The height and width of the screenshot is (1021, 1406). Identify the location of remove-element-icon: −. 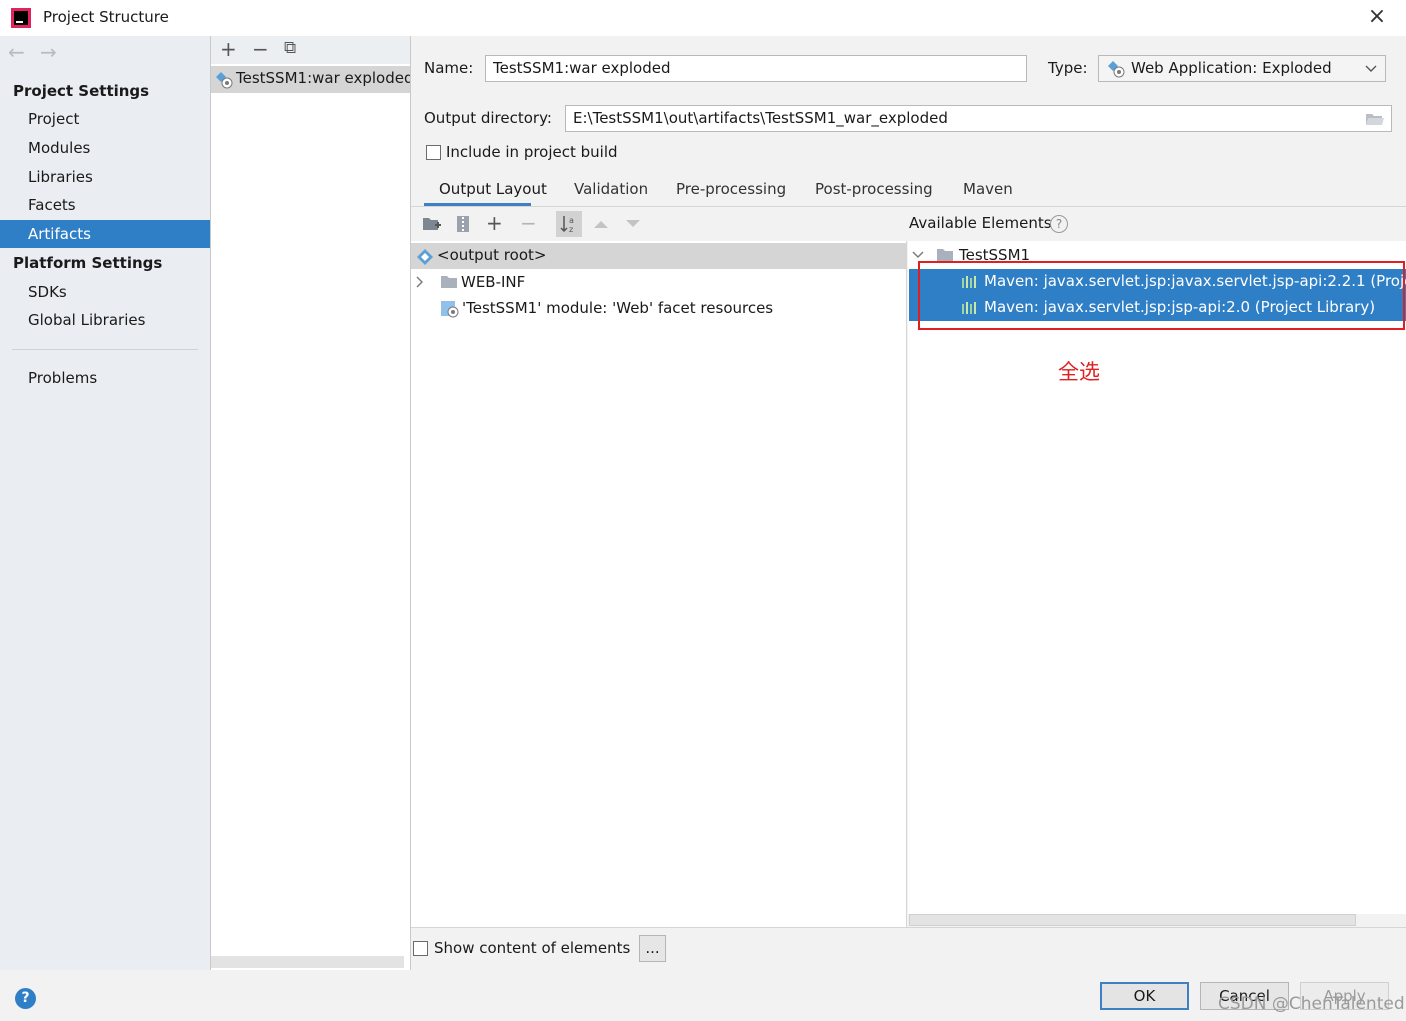
(528, 223).